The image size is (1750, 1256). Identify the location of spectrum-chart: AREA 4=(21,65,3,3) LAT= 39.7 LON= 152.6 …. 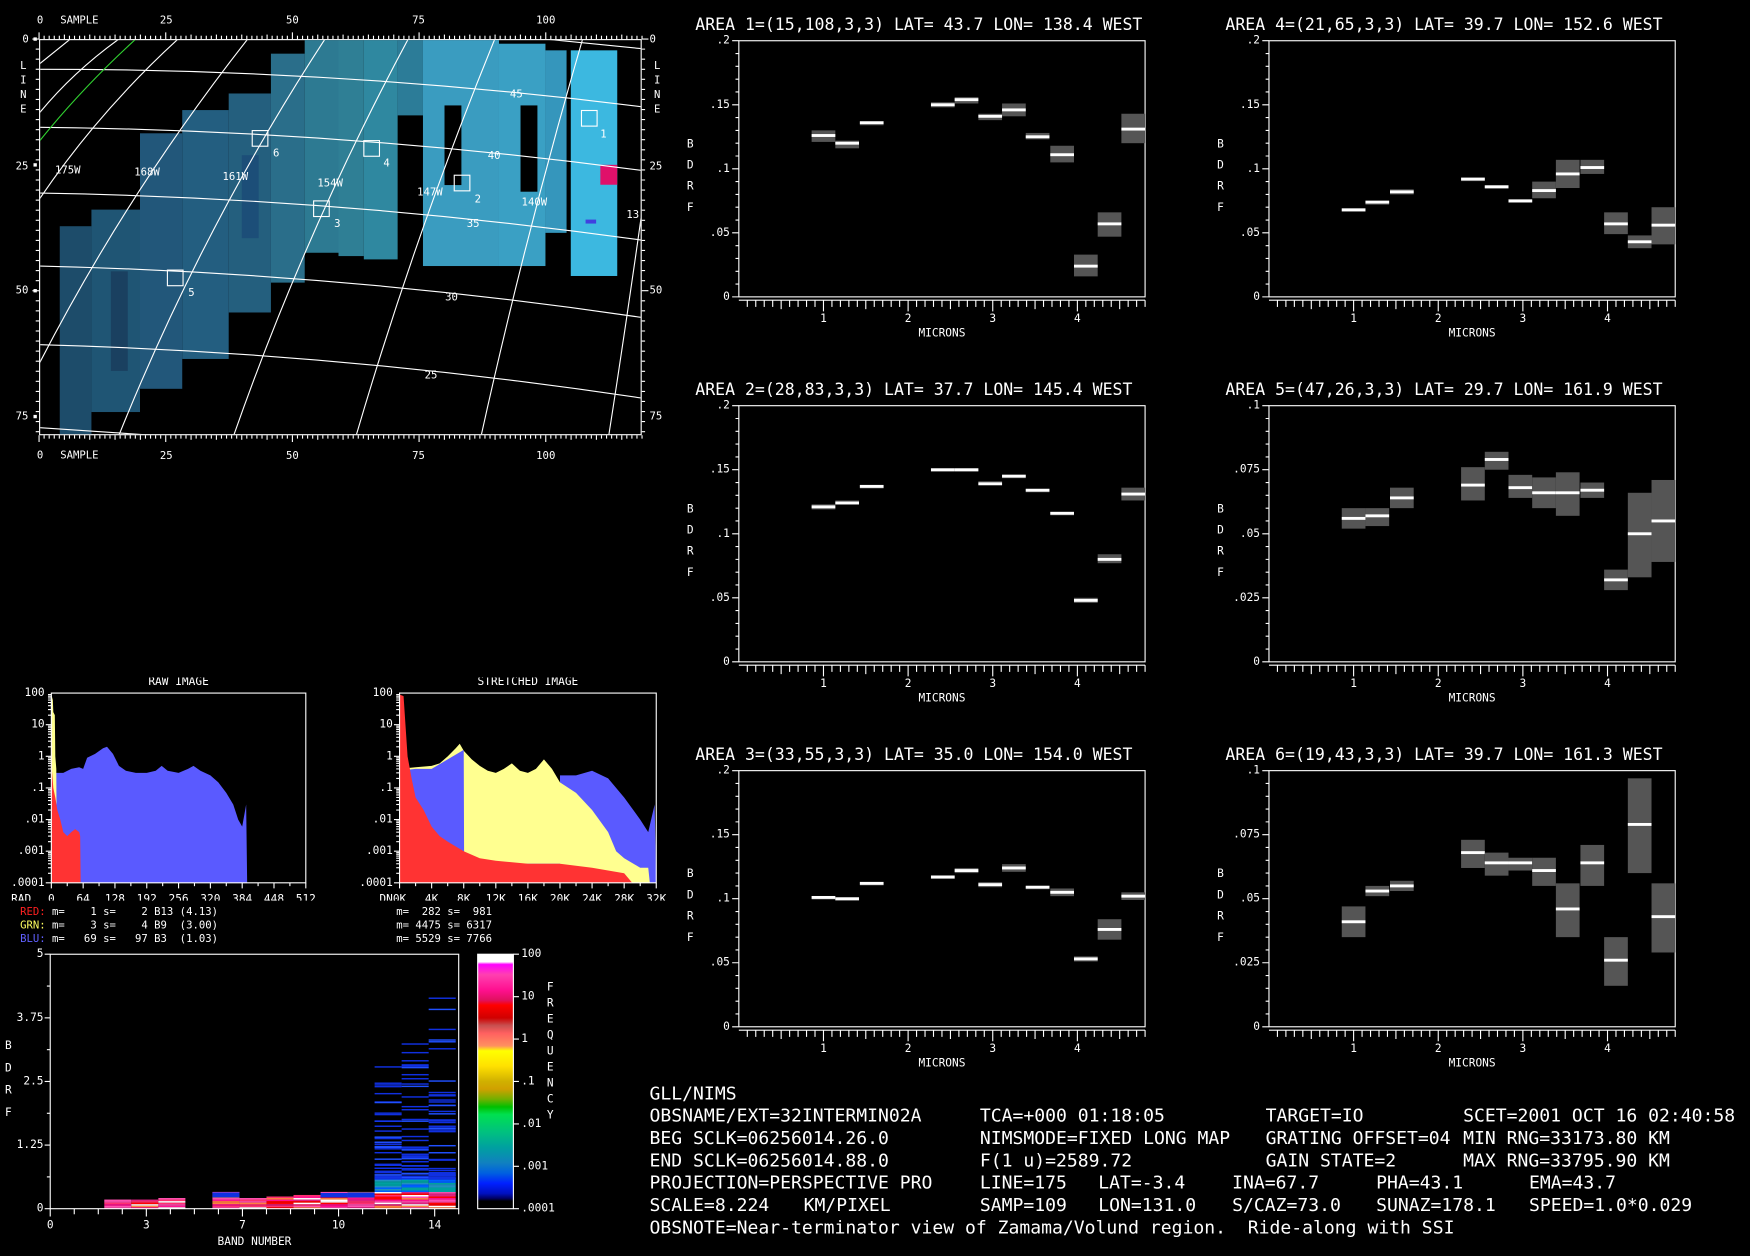
(1450, 177).